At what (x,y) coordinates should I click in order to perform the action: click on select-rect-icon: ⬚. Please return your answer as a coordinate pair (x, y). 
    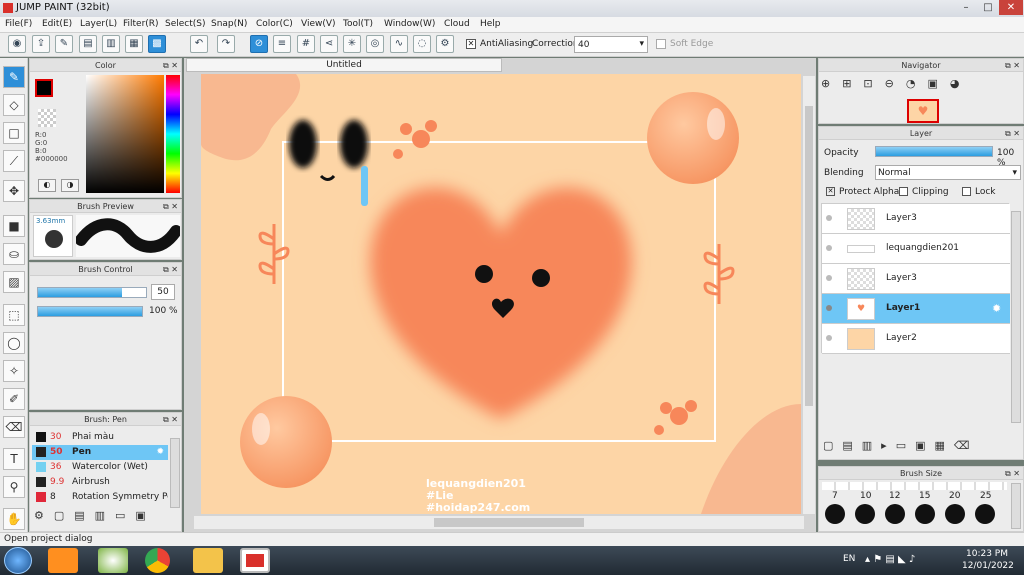
    Looking at the image, I should click on (14, 315).